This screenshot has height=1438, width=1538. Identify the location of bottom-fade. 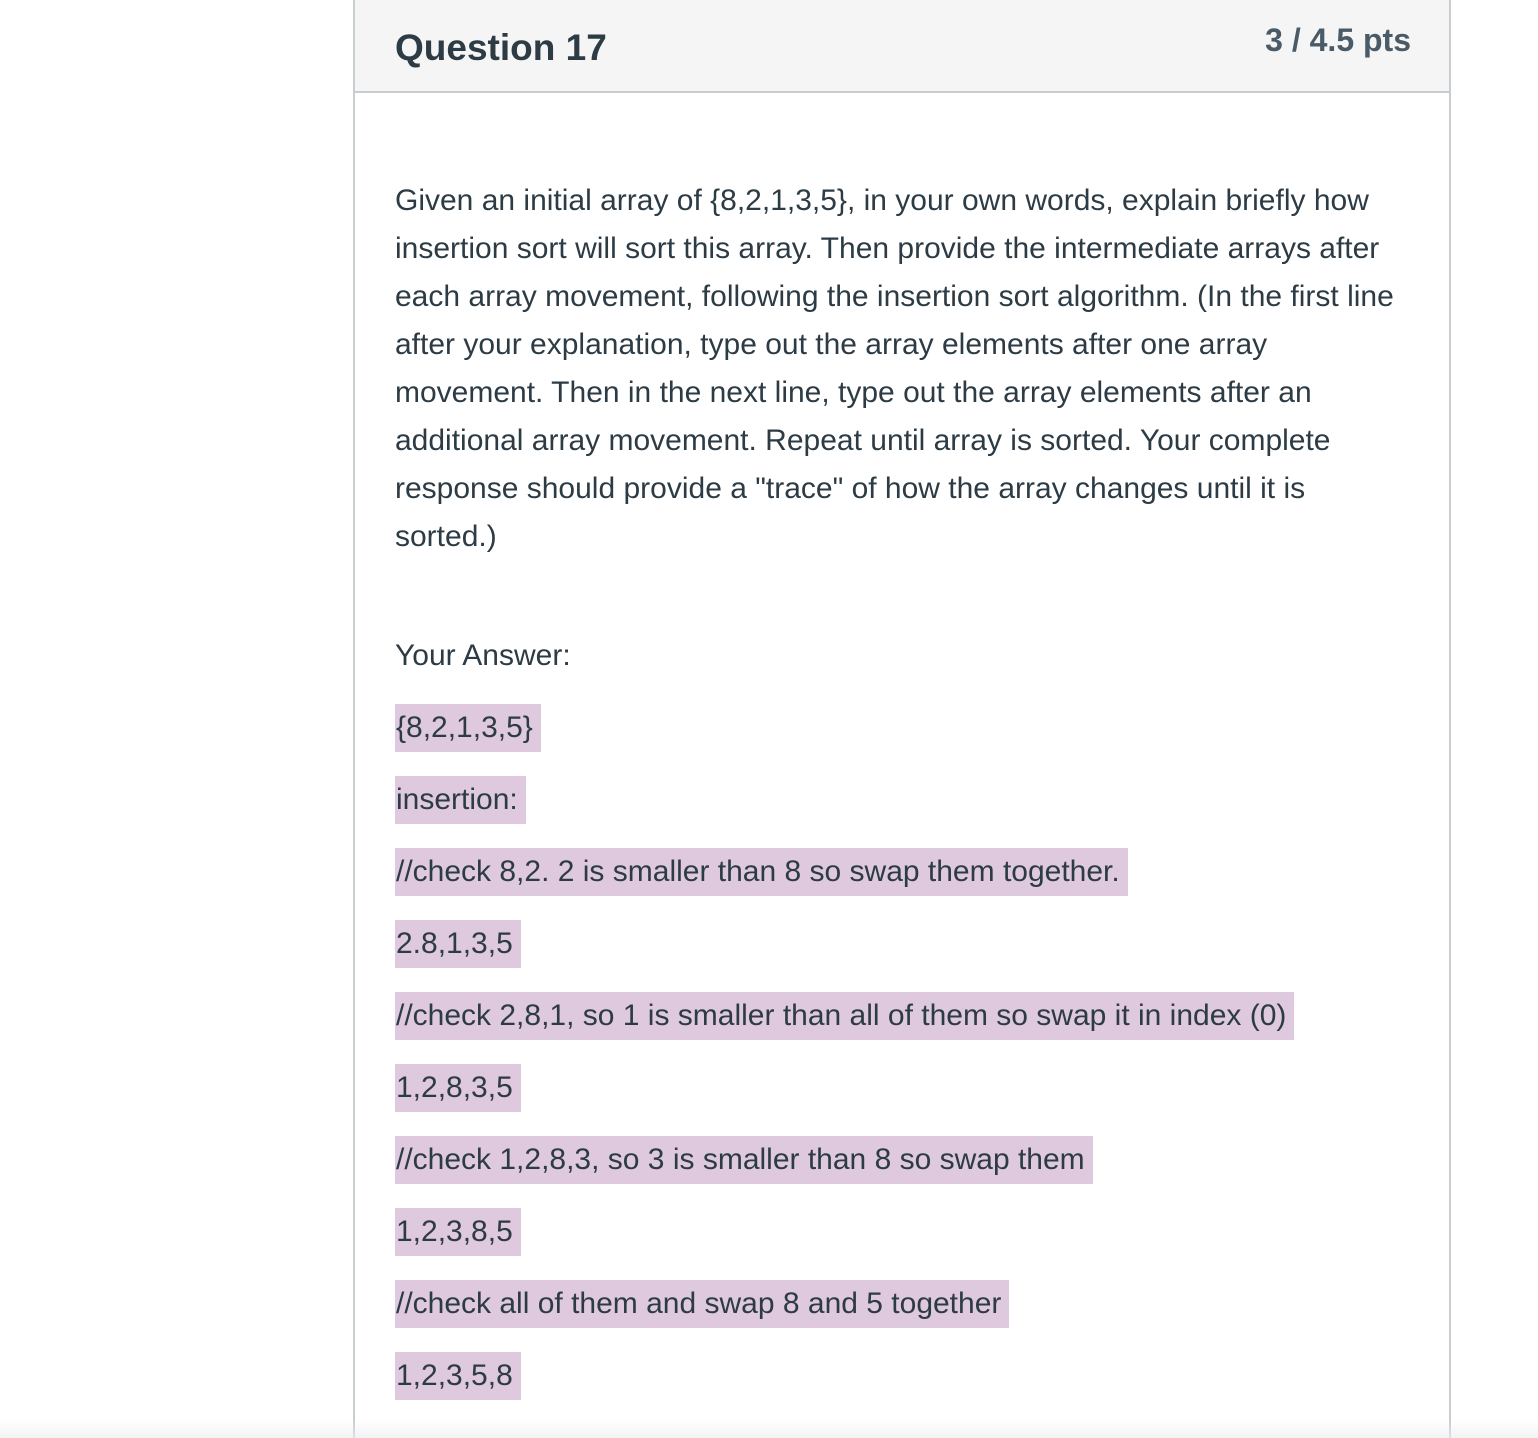
(769, 1429).